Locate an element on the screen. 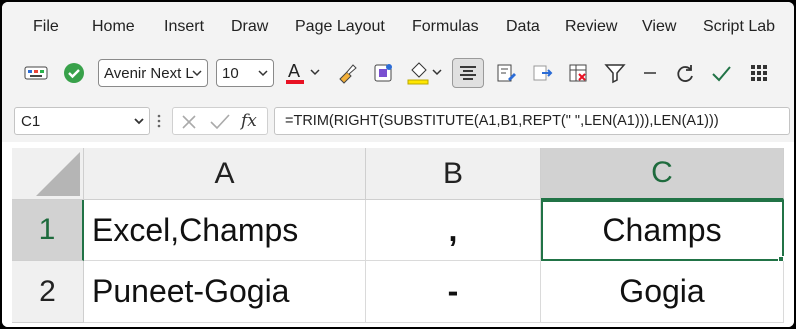  column-header-a: A is located at coordinates (225, 174).